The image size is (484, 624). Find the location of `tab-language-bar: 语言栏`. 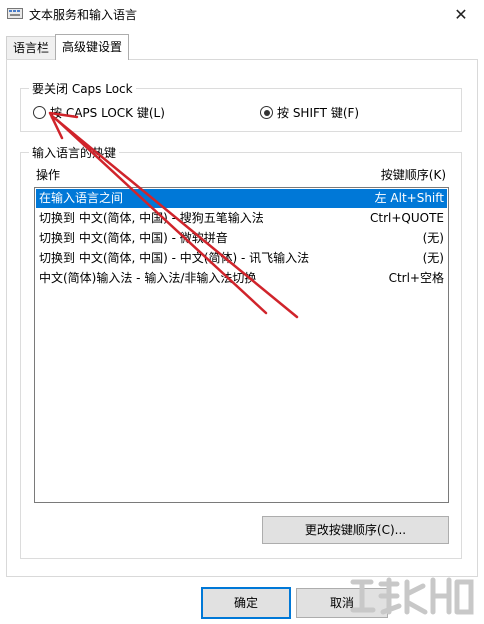

tab-language-bar: 语言栏 is located at coordinates (31, 47).